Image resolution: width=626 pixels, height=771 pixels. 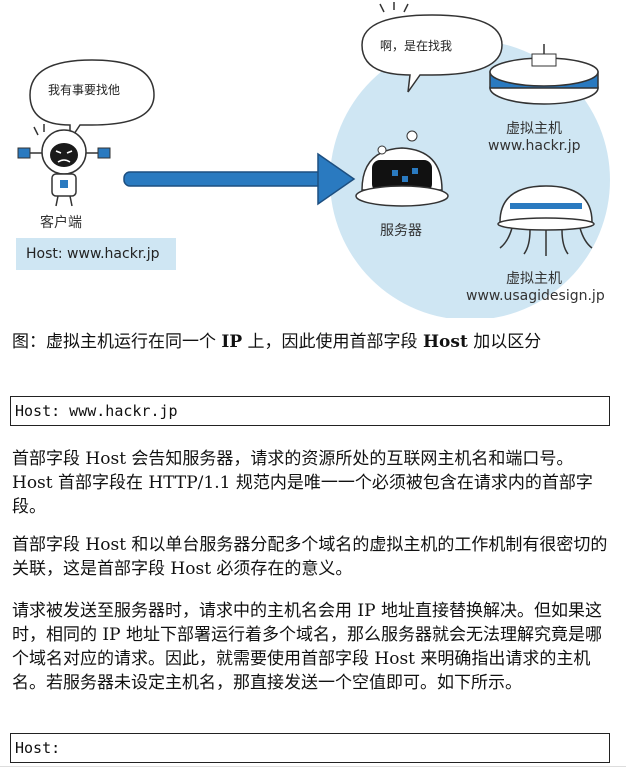 What do you see at coordinates (61, 223) in the screenshot?
I see `client-label: 客户端` at bounding box center [61, 223].